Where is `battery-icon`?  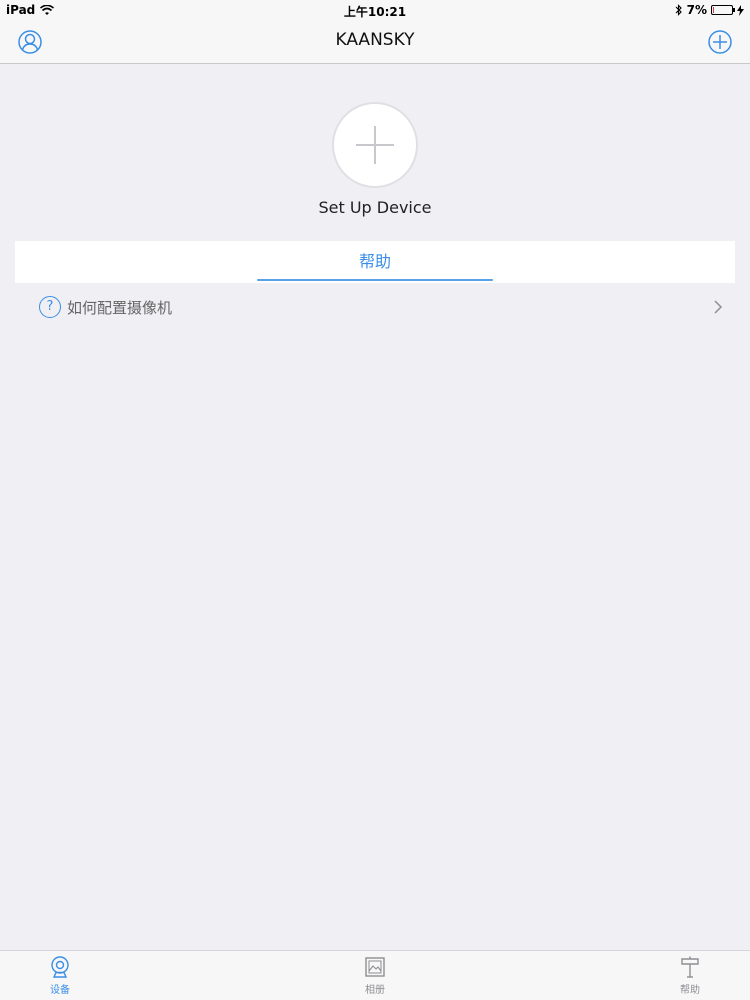 battery-icon is located at coordinates (723, 10).